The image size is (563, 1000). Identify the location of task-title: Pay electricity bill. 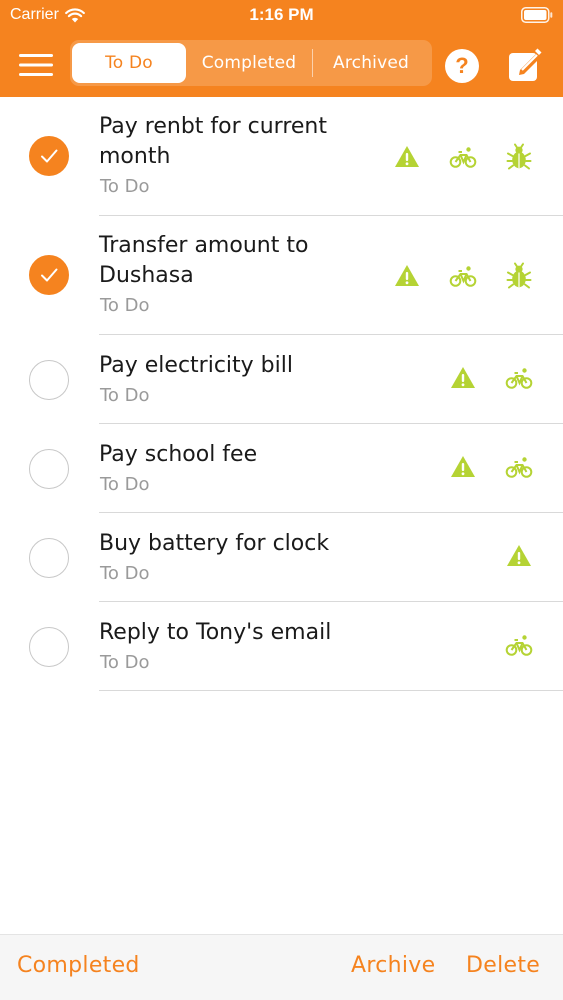
(196, 365).